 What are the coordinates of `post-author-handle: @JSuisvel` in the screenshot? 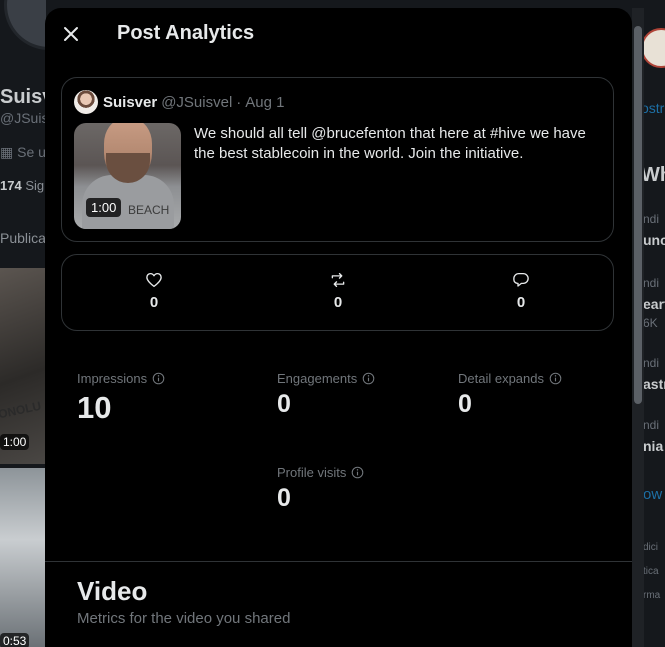 It's located at (196, 102).